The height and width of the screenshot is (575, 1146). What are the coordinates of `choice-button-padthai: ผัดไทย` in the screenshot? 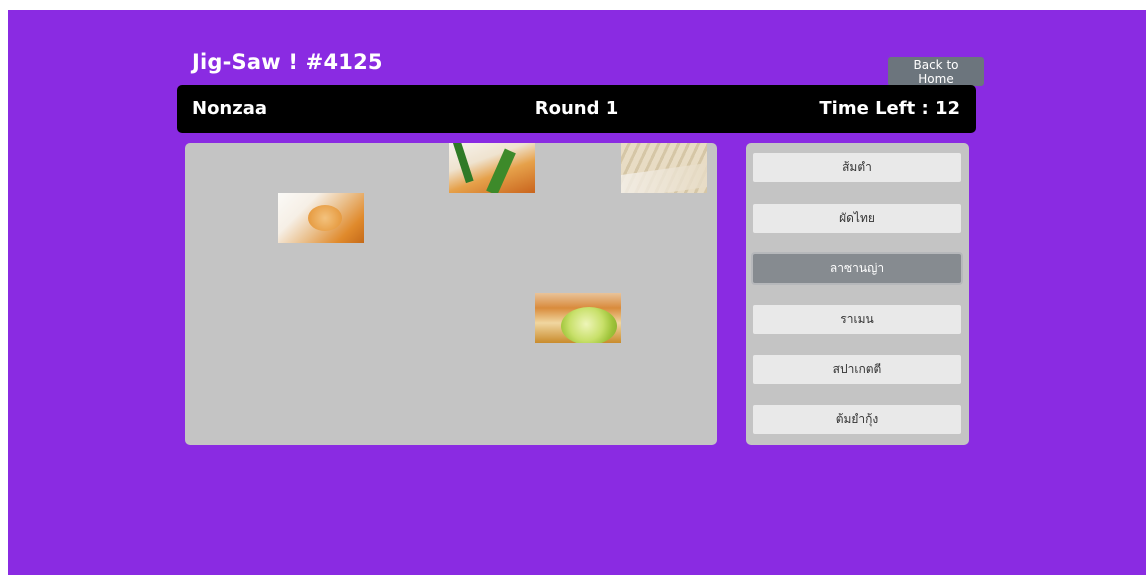 It's located at (857, 218).